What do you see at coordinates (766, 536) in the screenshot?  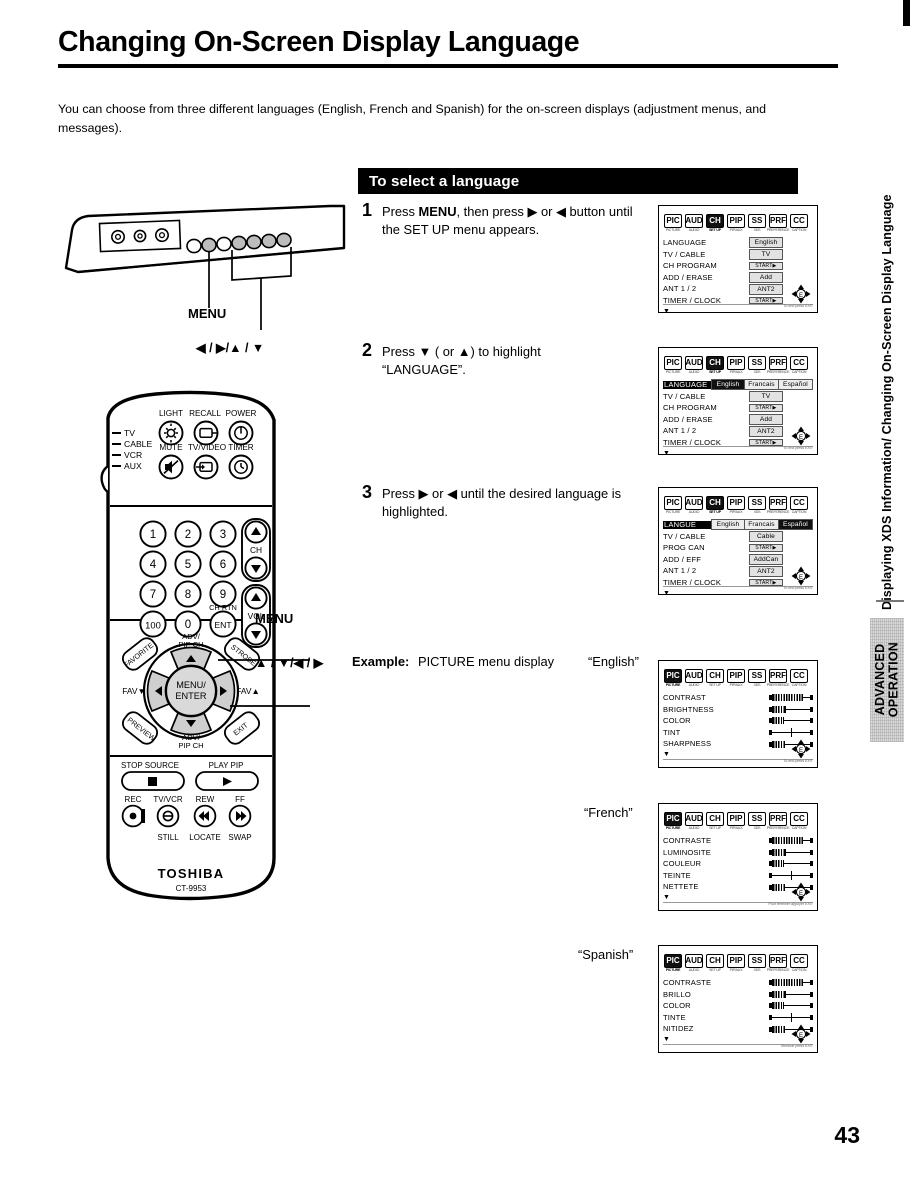 I see `osd-row-value: Cable` at bounding box center [766, 536].